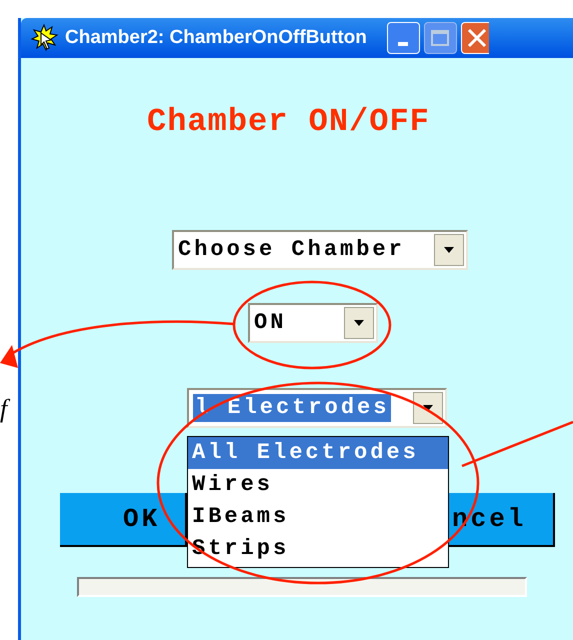 The width and height of the screenshot is (573, 640). Describe the element at coordinates (313, 323) in the screenshot. I see `dropdown: ON` at that location.